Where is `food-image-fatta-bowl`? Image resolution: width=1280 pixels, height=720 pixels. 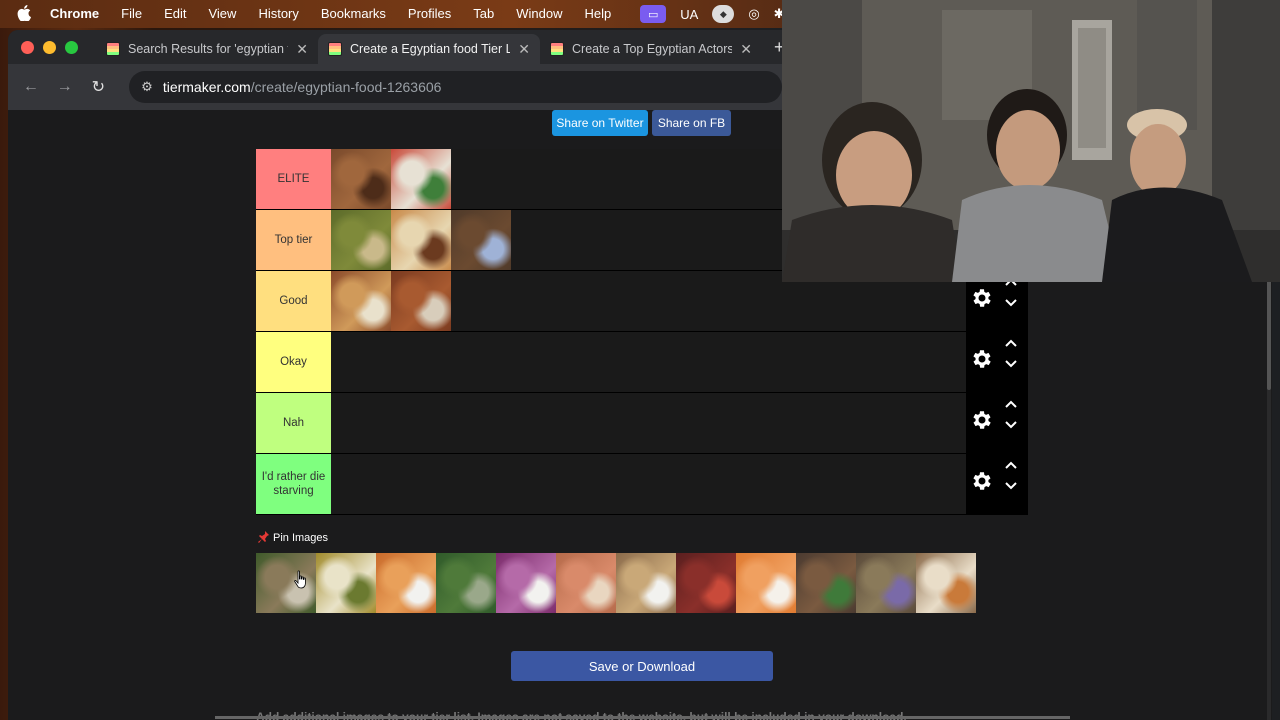
food-image-fatta-bowl is located at coordinates (346, 583).